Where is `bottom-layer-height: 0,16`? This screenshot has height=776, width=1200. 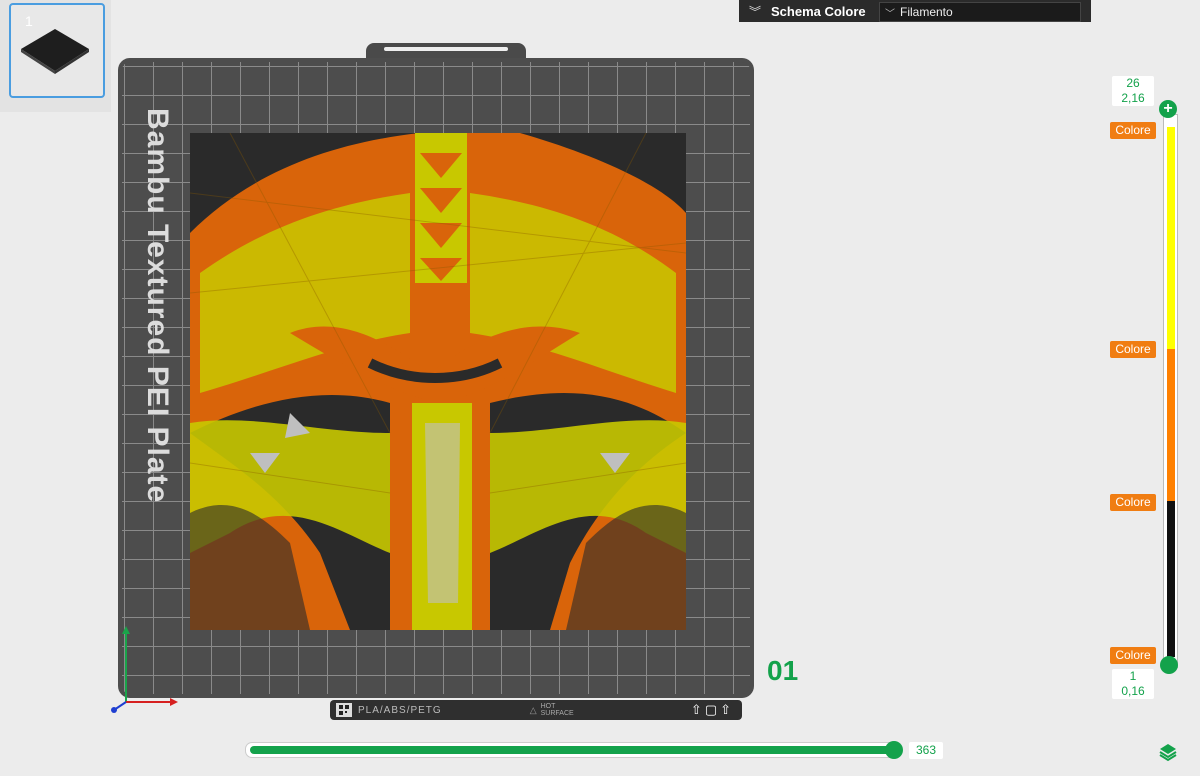
bottom-layer-height: 0,16 is located at coordinates (1133, 691).